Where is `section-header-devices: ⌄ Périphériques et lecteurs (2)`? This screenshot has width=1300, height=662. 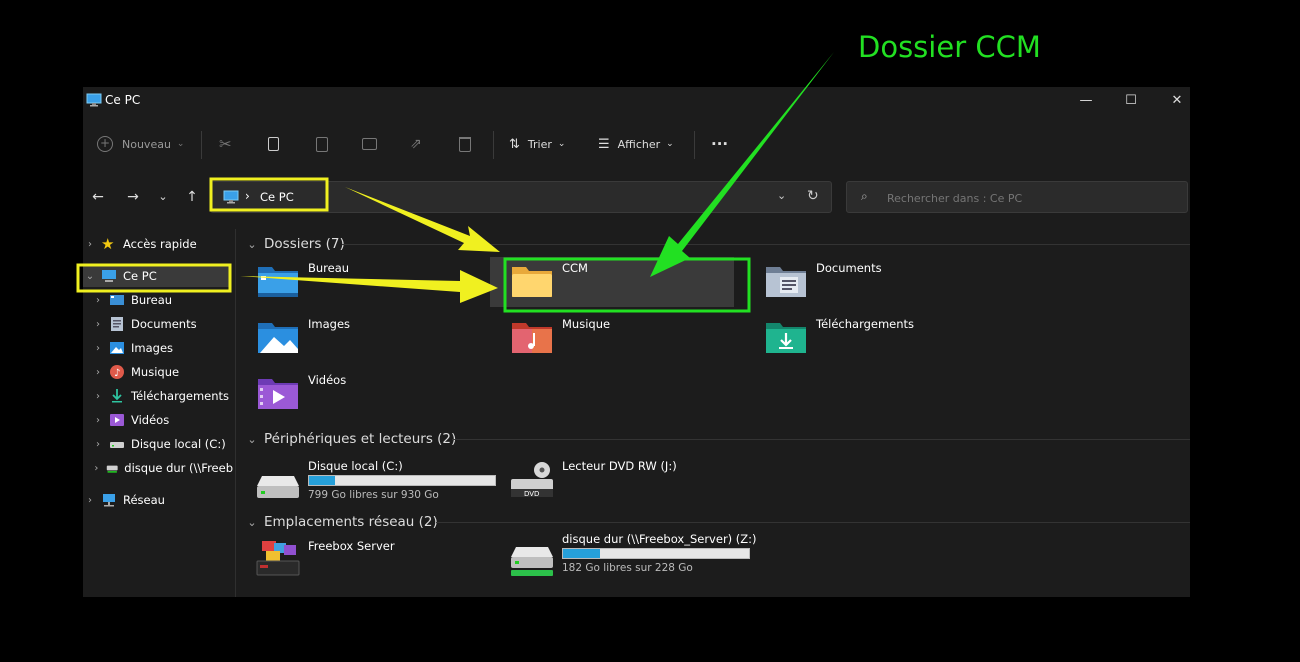
section-header-devices: ⌄ Périphériques et lecteurs (2) is located at coordinates (350, 439).